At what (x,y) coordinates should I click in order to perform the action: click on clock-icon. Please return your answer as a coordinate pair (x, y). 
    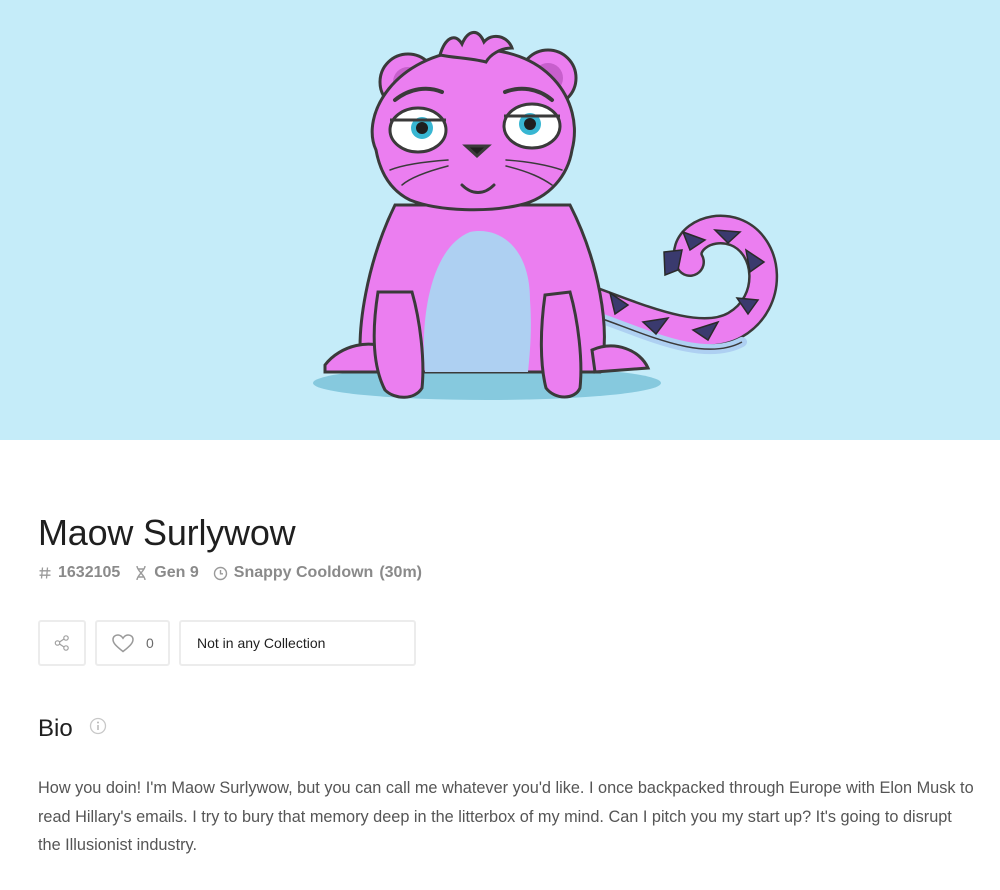
    Looking at the image, I should click on (220, 573).